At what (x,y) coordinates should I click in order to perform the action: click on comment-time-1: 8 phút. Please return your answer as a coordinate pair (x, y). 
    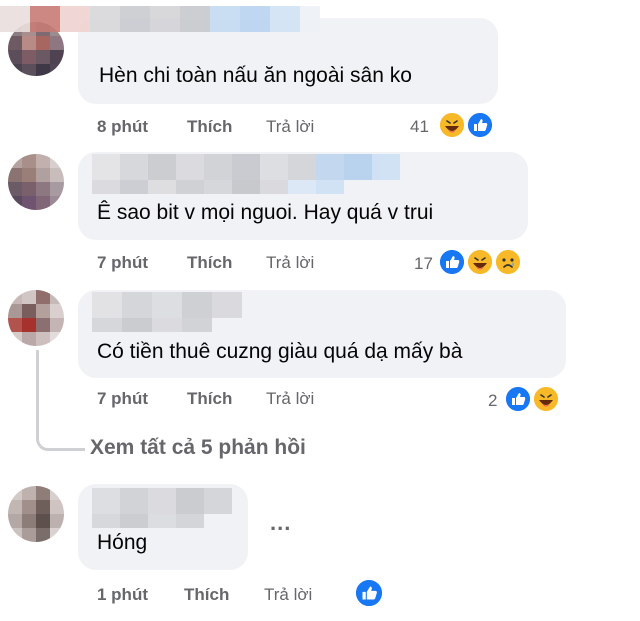
    Looking at the image, I should click on (122, 127).